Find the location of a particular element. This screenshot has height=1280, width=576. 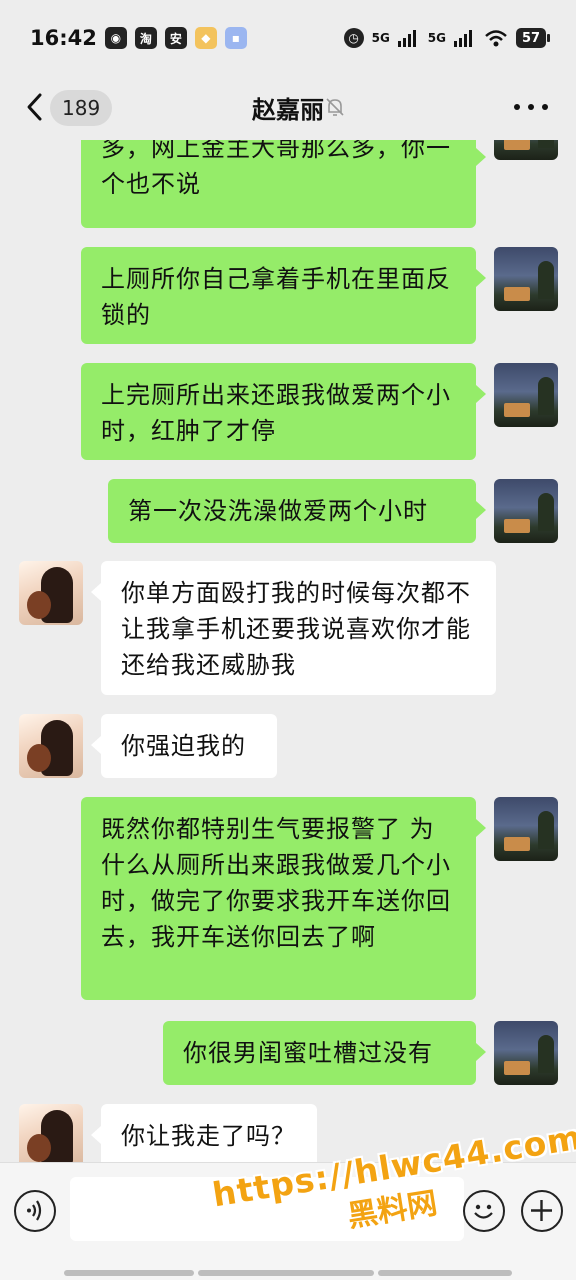

status-bar: 16:42 ◉ 淘 安 ◆ ▪ ◷ 5G 5G 57 is located at coordinates (288, 38).